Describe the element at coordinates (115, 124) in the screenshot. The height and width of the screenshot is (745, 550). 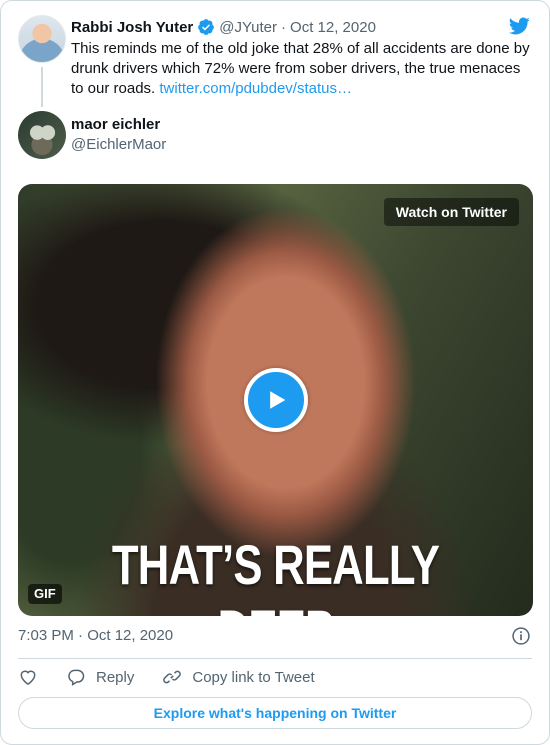
I see `quoted-author-name: maor eichler` at that location.